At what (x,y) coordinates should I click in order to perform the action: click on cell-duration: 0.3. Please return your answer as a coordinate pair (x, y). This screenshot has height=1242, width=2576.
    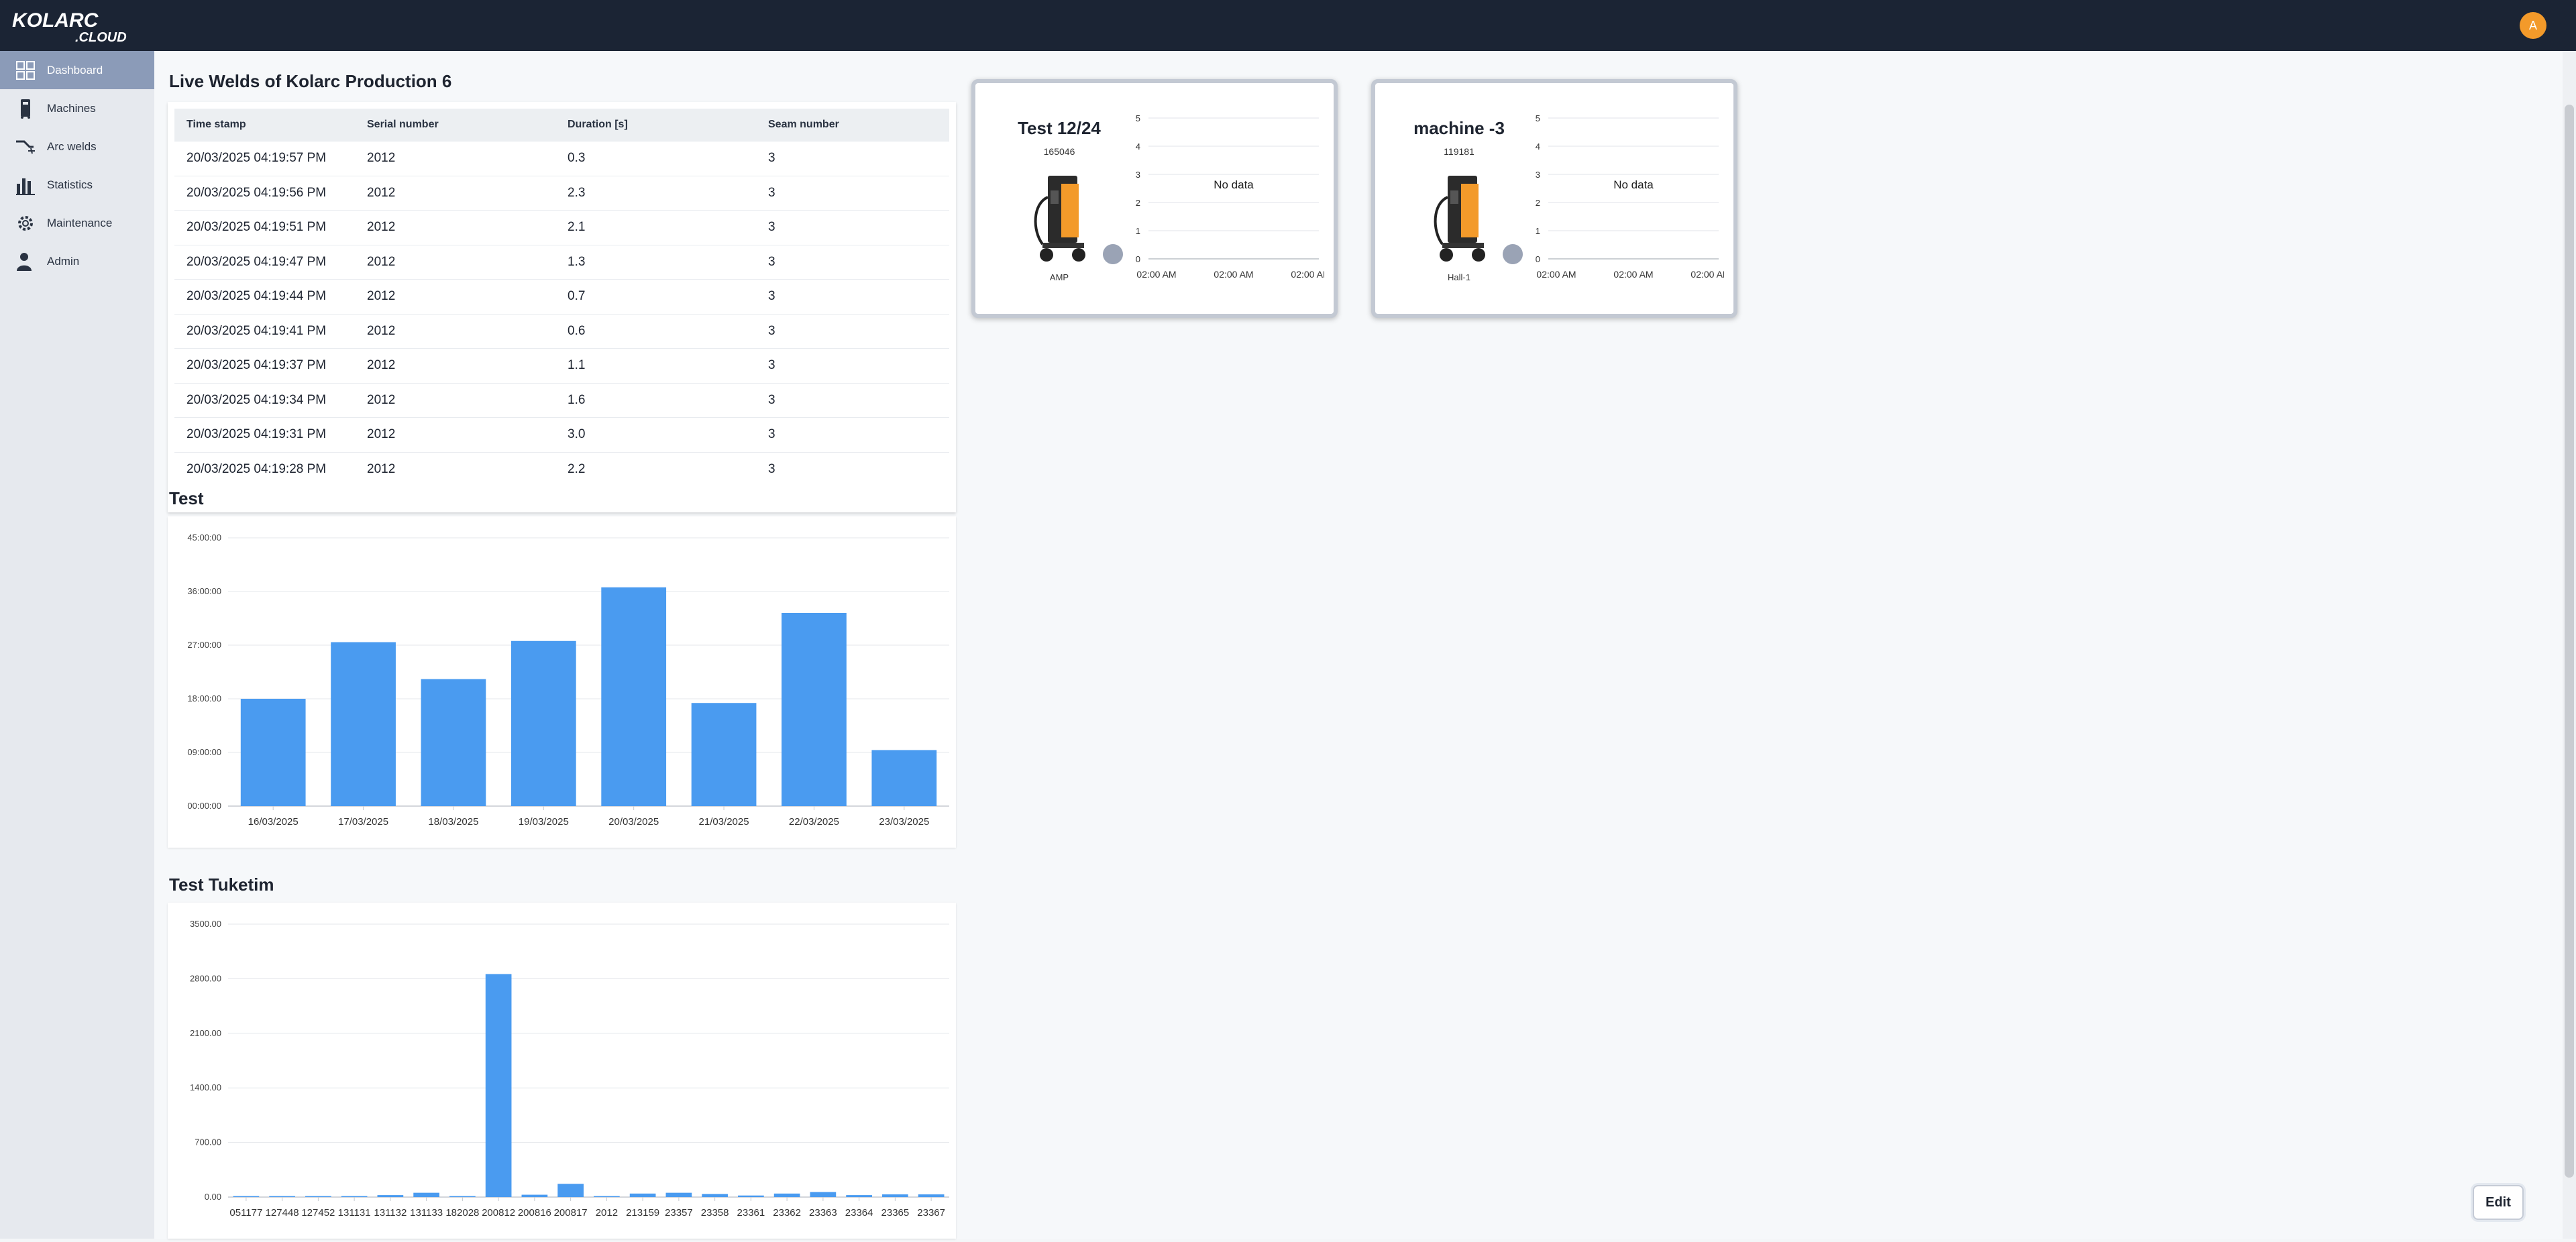
    Looking at the image, I should click on (655, 158).